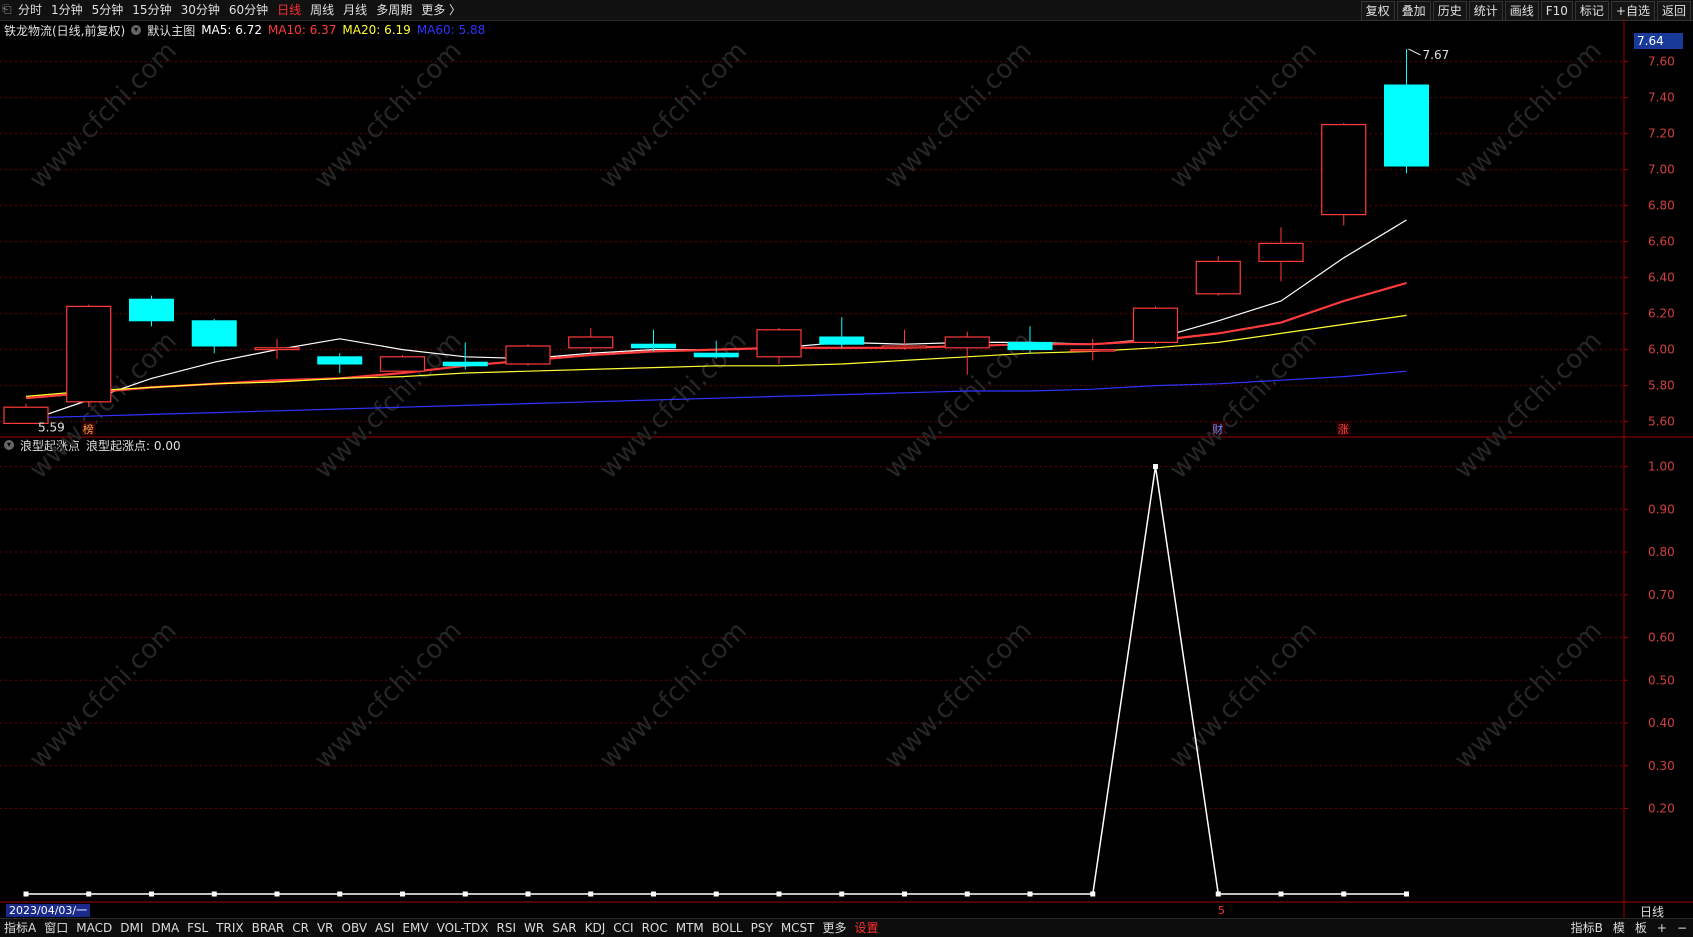 Image resolution: width=1693 pixels, height=937 pixels. I want to click on indicator-tab: BOLL, so click(727, 928).